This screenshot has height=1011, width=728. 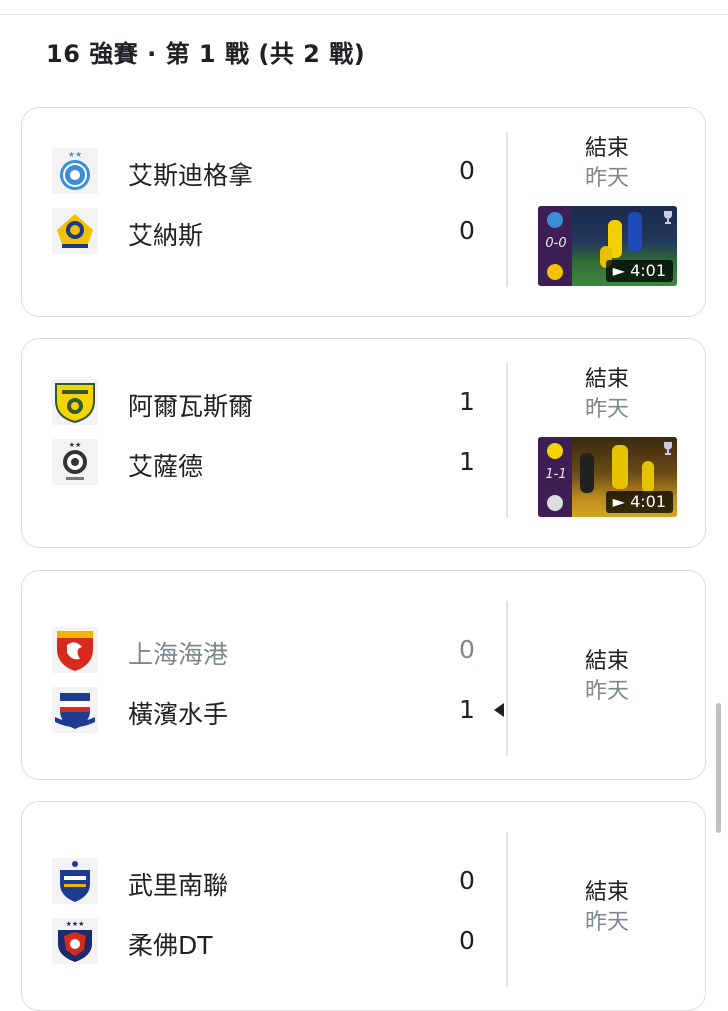 What do you see at coordinates (499, 710) in the screenshot?
I see `winner-indicator-icon` at bounding box center [499, 710].